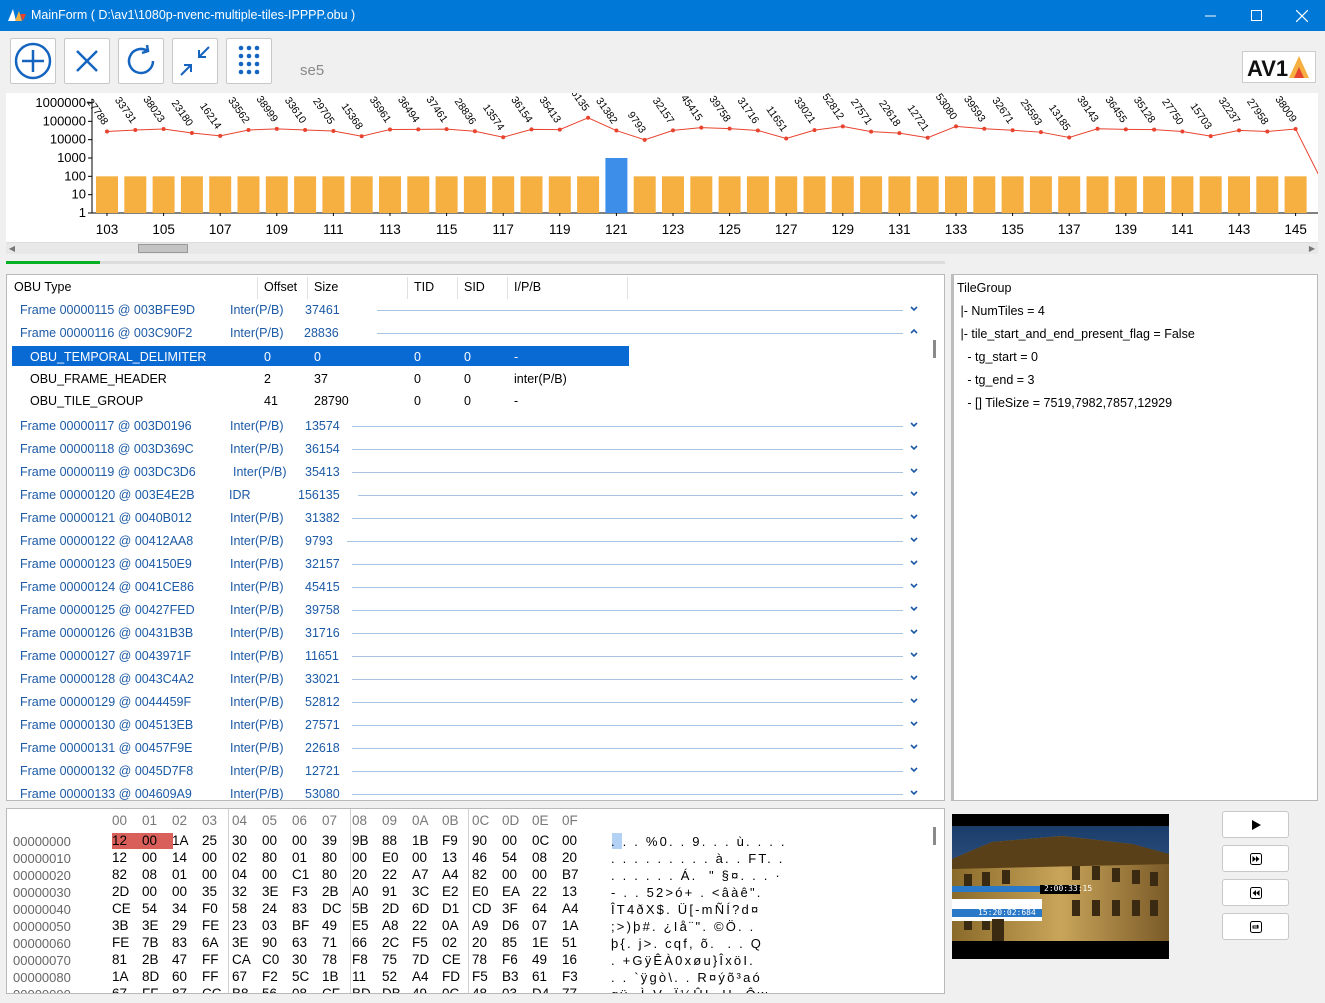 The image size is (1325, 1003). Describe the element at coordinates (210, 908) in the screenshot. I see `hex-byte: F0` at that location.